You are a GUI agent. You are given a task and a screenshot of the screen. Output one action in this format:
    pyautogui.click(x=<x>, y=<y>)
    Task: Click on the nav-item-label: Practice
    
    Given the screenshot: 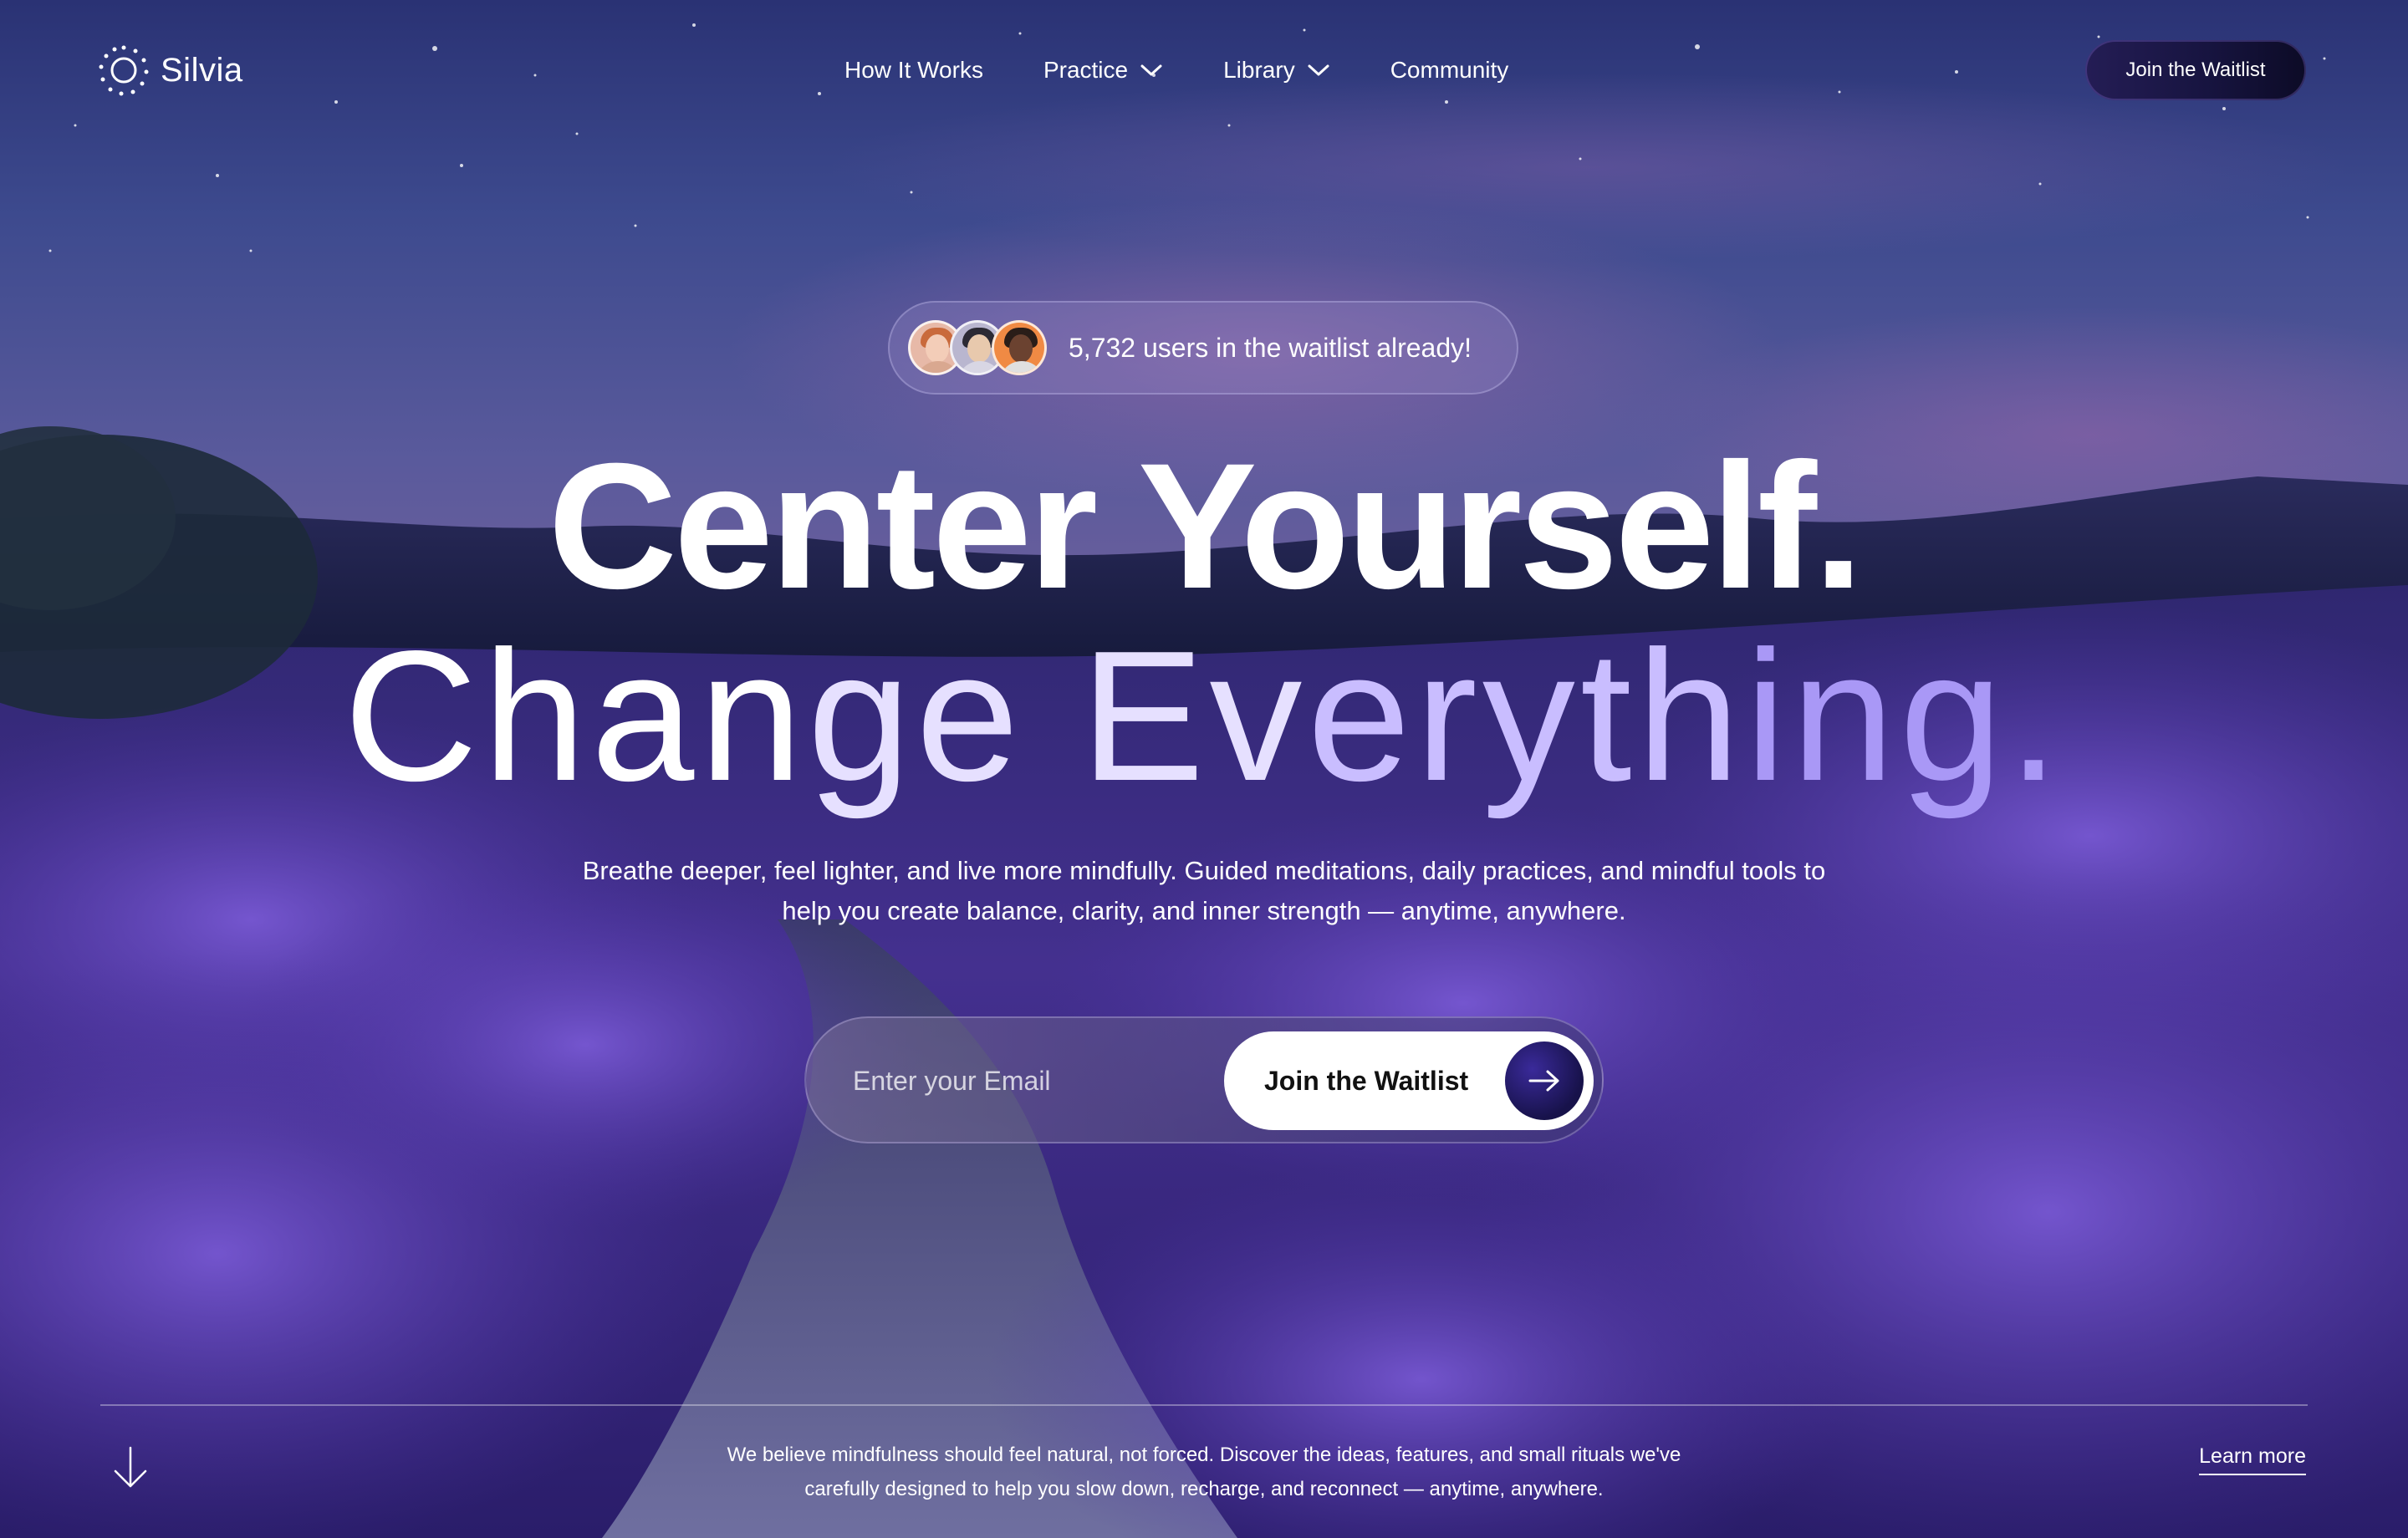 What is the action you would take?
    pyautogui.click(x=1086, y=70)
    